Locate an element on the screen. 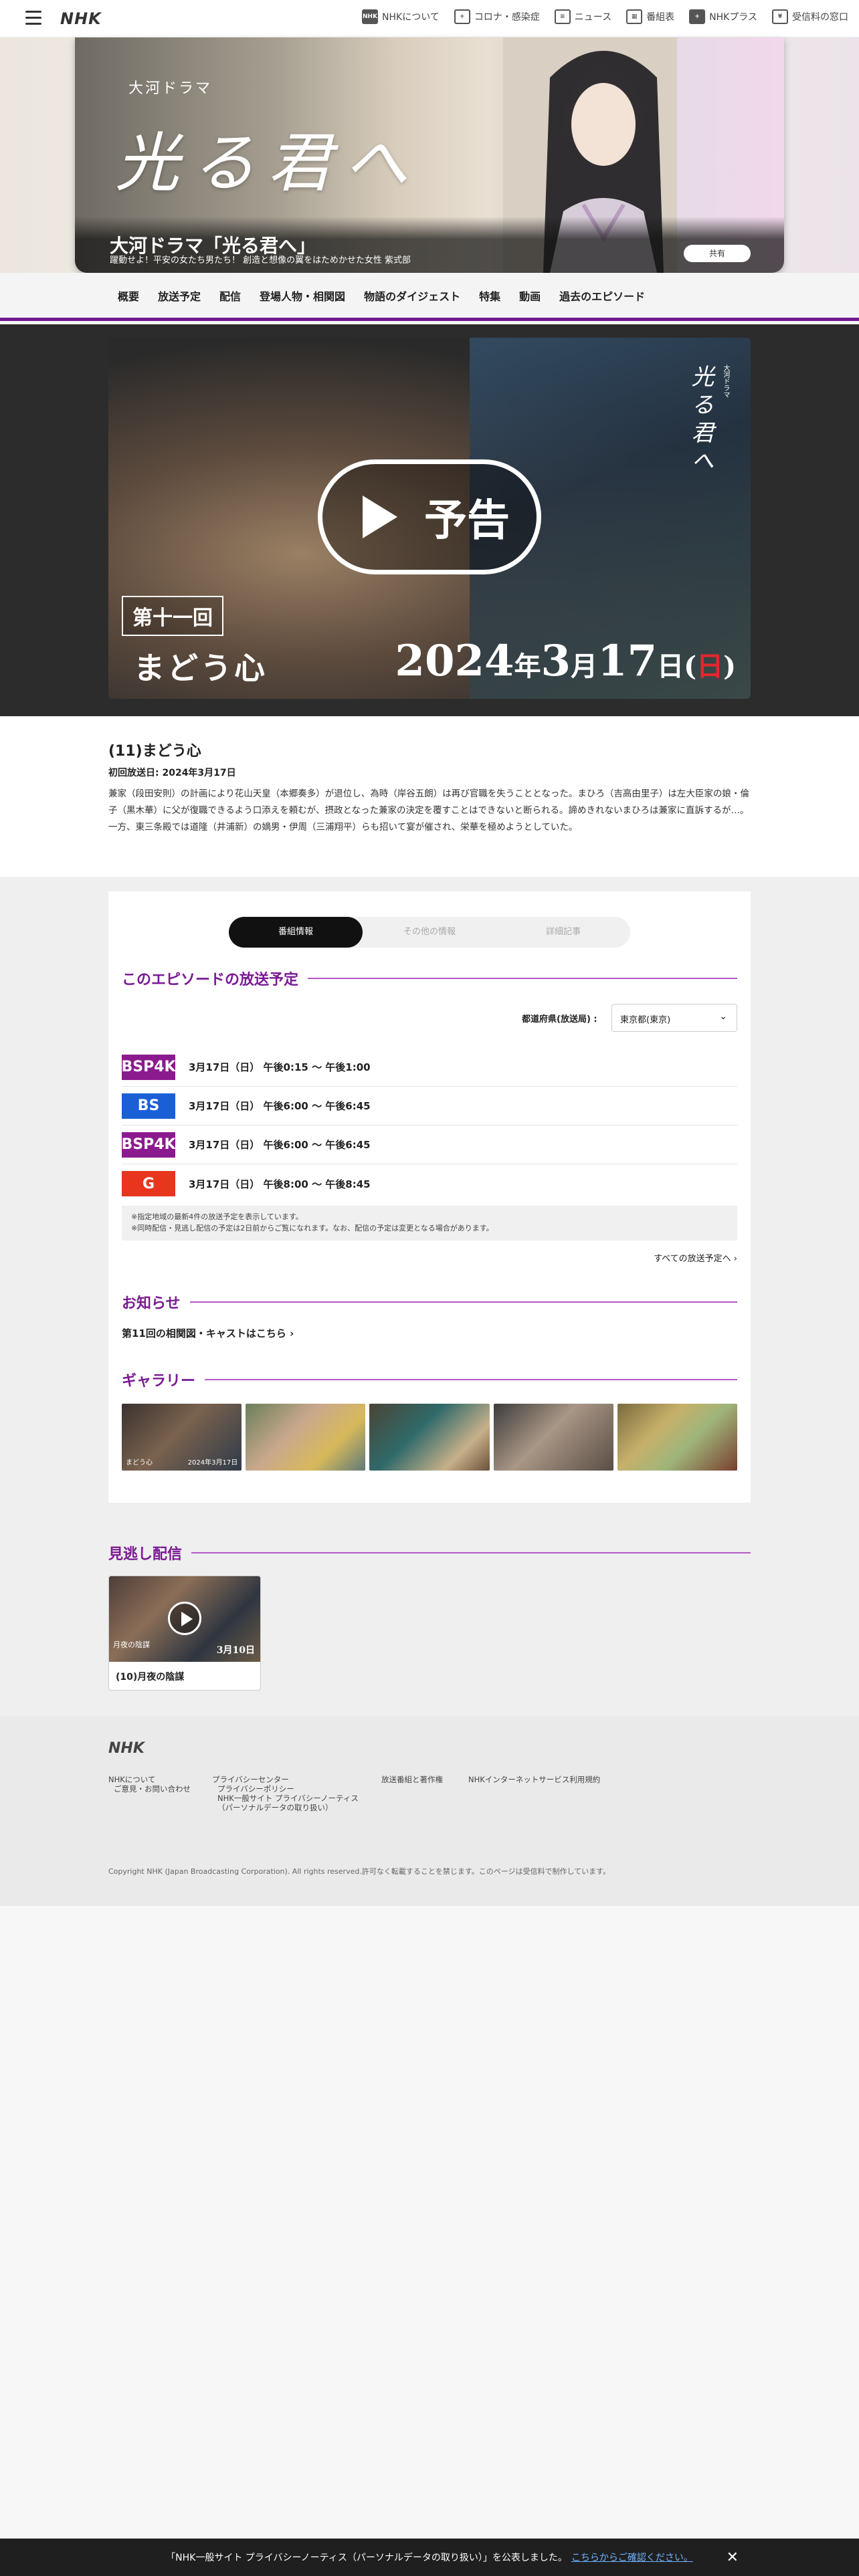  menu-icon is located at coordinates (33, 18).